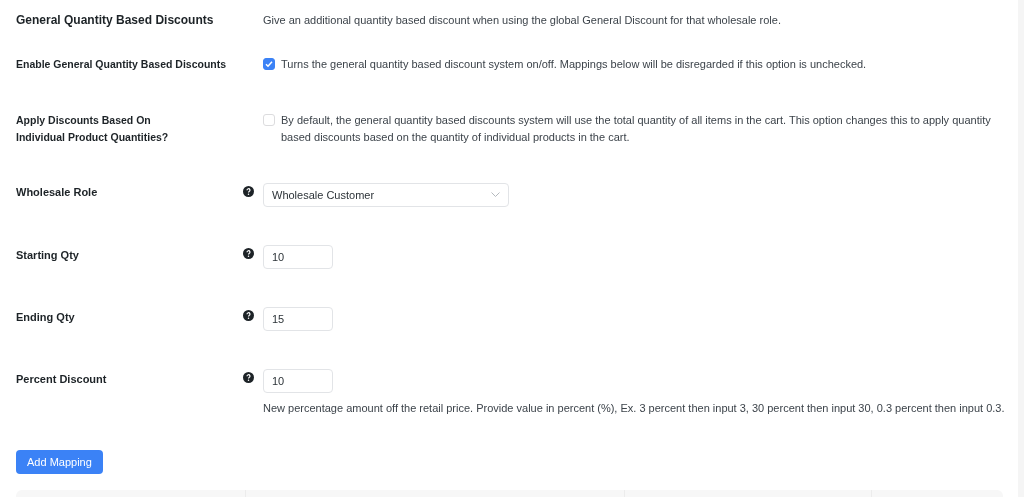  Describe the element at coordinates (633, 408) in the screenshot. I see `field-description: New percentage amount off the retail price. Provide value in percent (%), Ex. 3 percent then input 3, 30 percent then input 30, 0.3 percent then input 0.3.` at that location.